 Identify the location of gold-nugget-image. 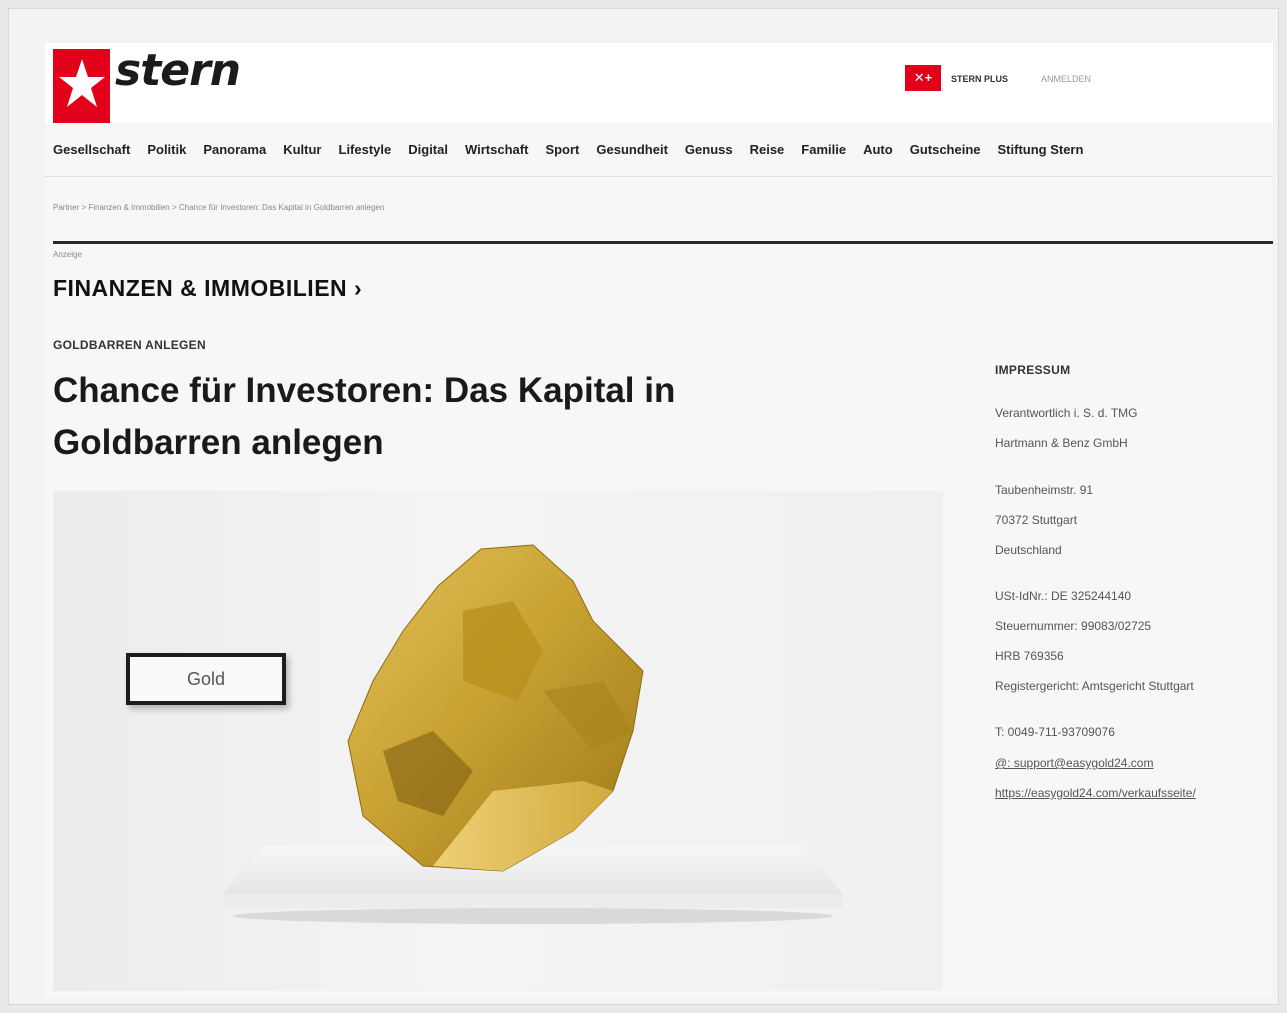
(495, 708).